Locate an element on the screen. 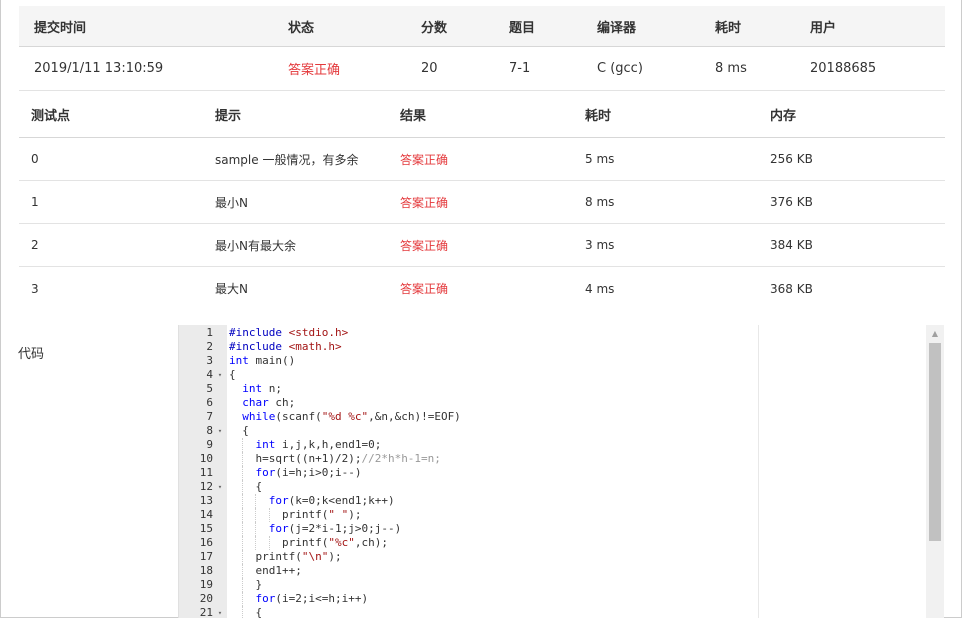 The image size is (962, 618). line-number: 1 is located at coordinates (209, 332).